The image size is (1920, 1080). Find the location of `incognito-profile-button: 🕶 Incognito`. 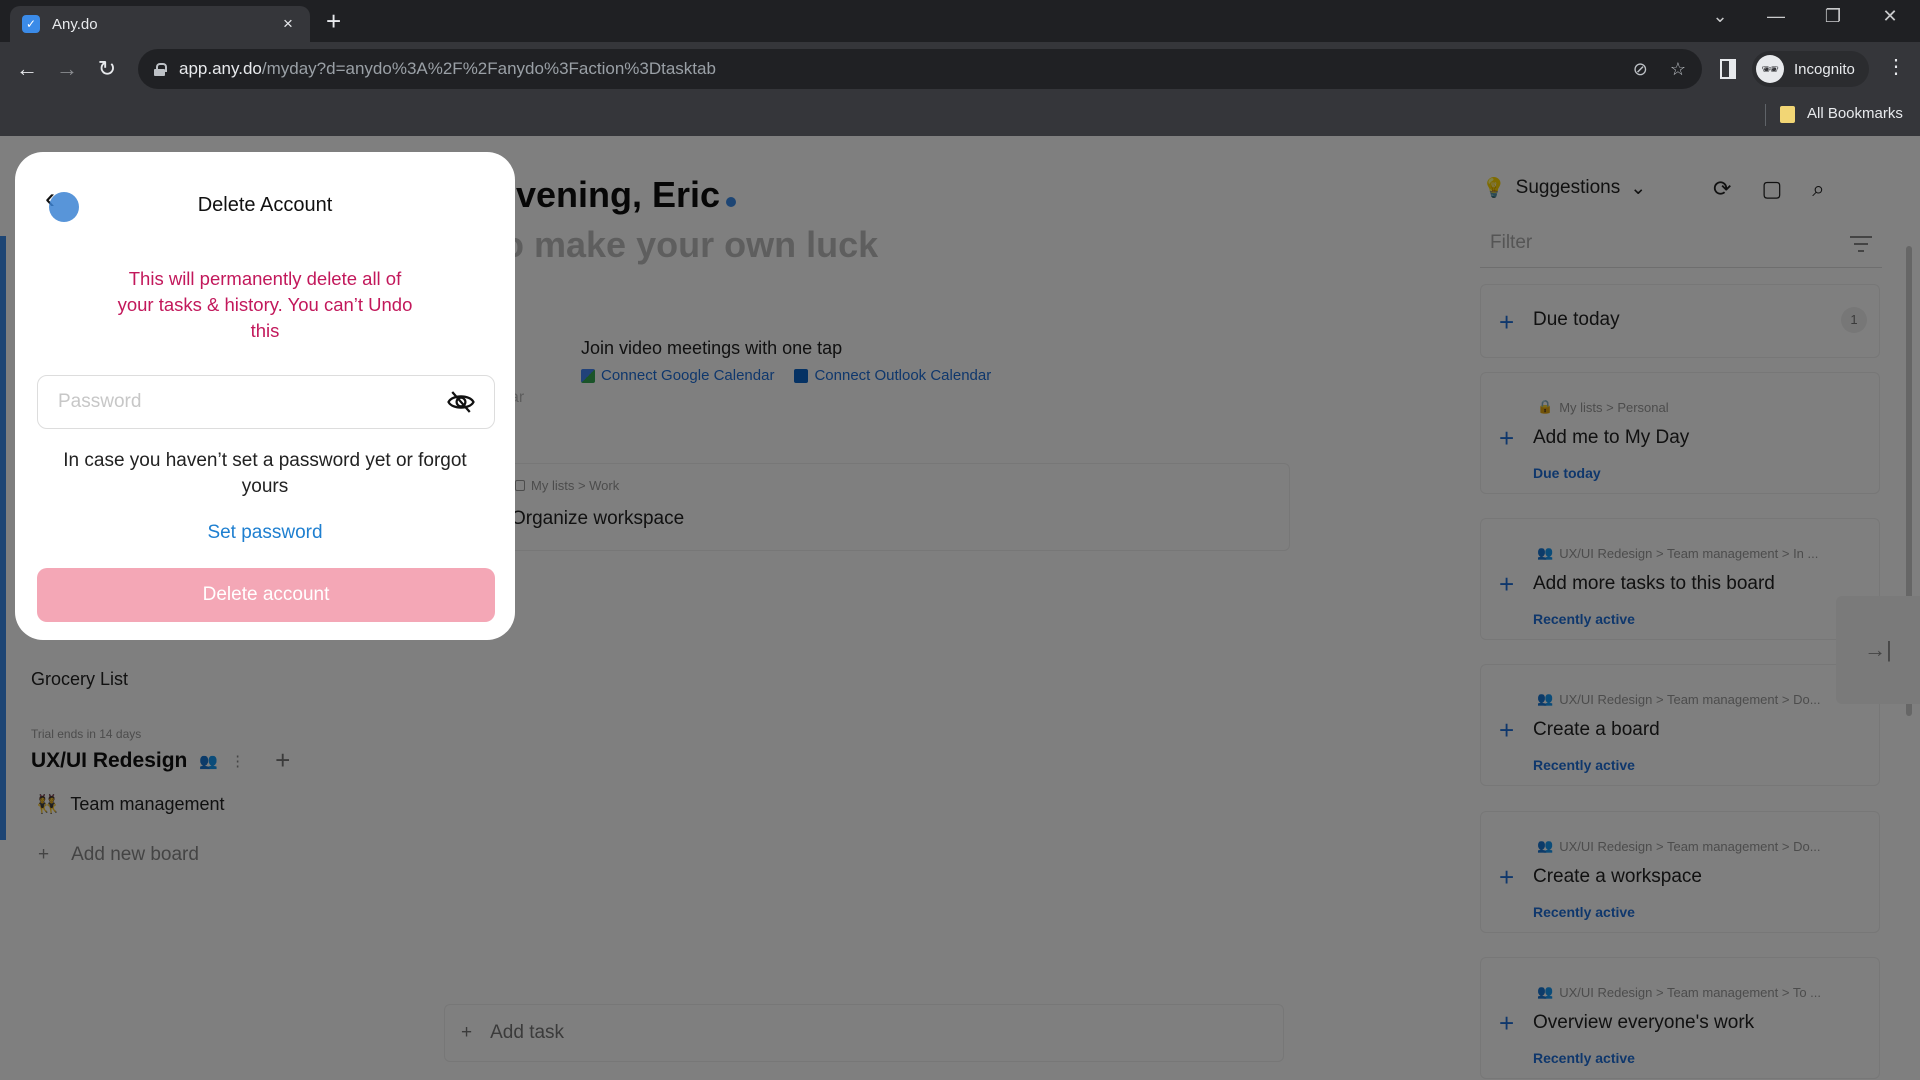

incognito-profile-button: 🕶 Incognito is located at coordinates (1810, 69).